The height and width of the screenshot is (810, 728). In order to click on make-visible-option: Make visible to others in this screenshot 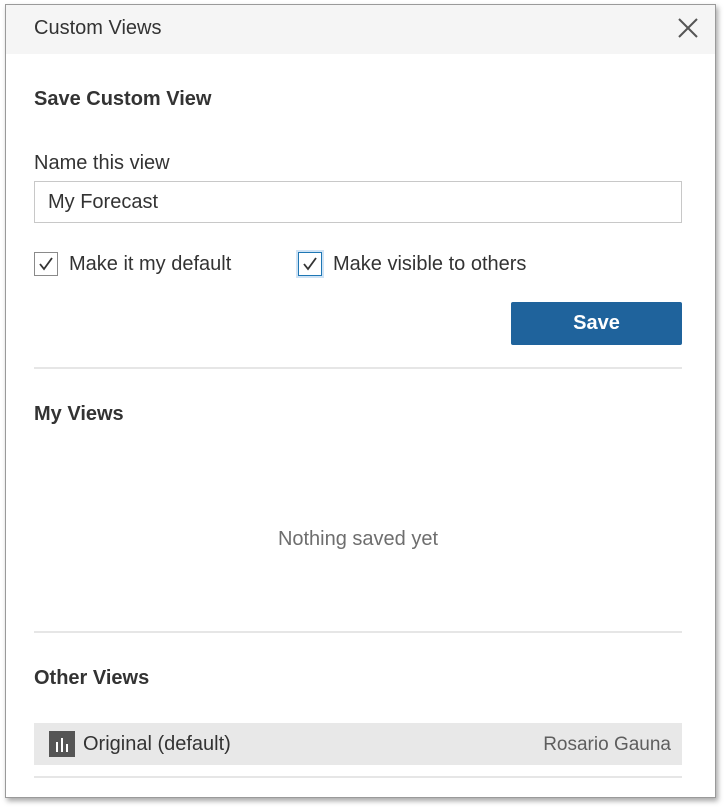, I will do `click(412, 264)`.